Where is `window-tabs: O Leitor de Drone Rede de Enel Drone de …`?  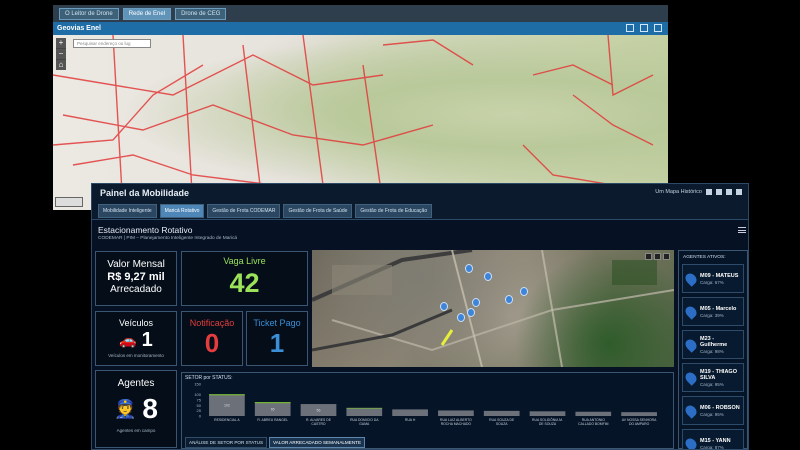
window-tabs: O Leitor de Drone Rede de Enel Drone de … is located at coordinates (360, 13).